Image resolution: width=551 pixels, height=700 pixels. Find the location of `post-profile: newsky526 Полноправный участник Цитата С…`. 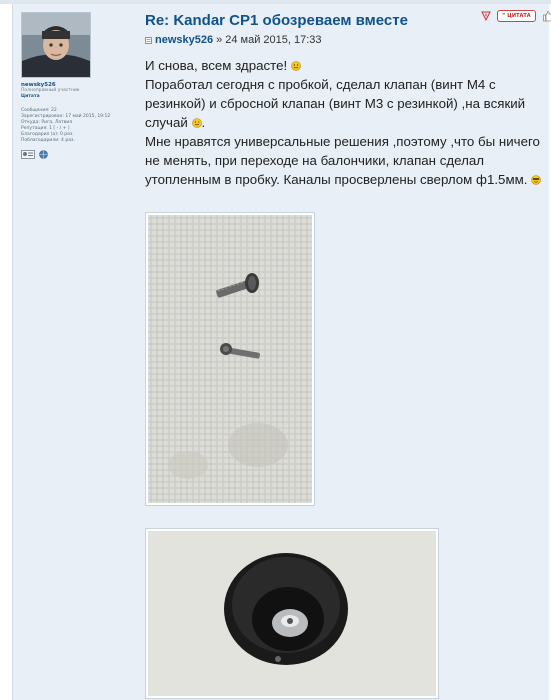

post-profile: newsky526 Полноправный участник Цитата С… is located at coordinates (76, 85).